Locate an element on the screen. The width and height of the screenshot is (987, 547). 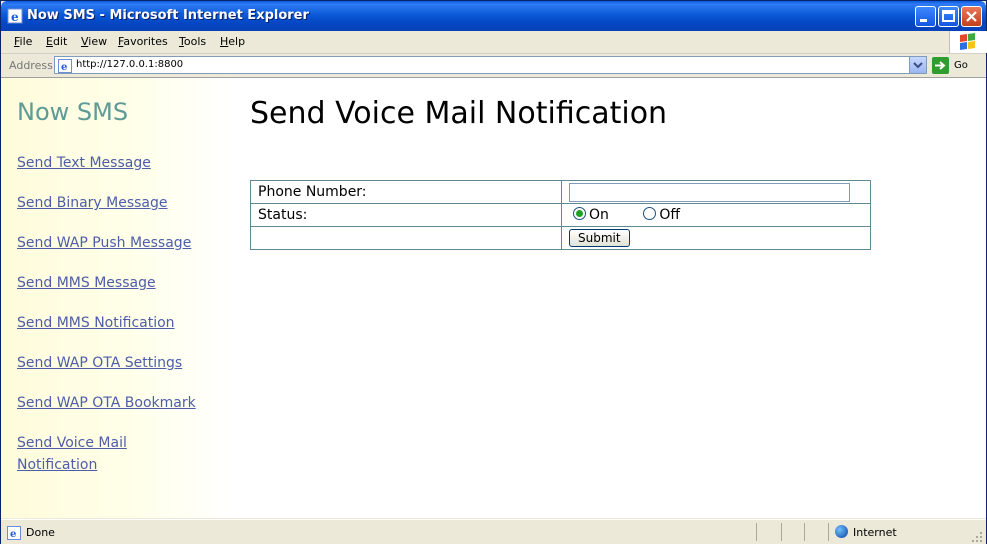
form-row-submit: Submit is located at coordinates (560, 238).